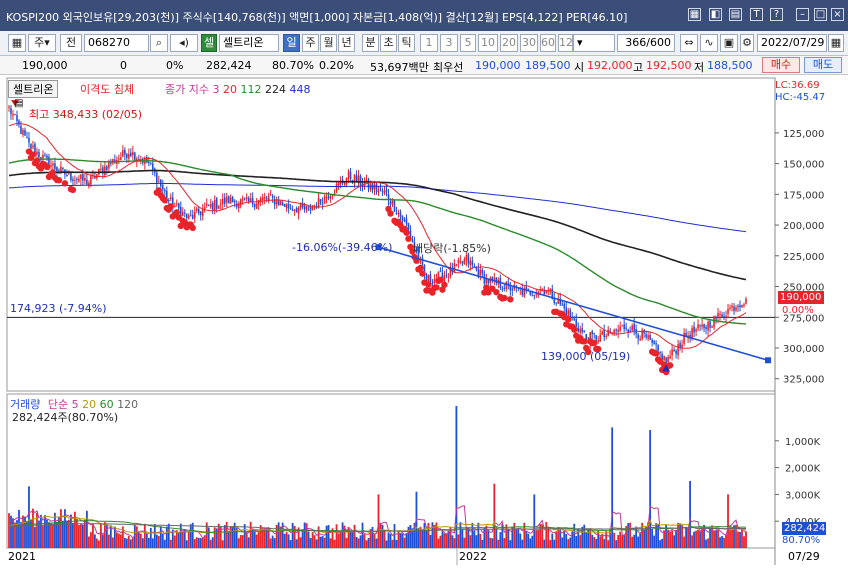  What do you see at coordinates (569, 43) in the screenshot?
I see `interval-button: 120` at bounding box center [569, 43].